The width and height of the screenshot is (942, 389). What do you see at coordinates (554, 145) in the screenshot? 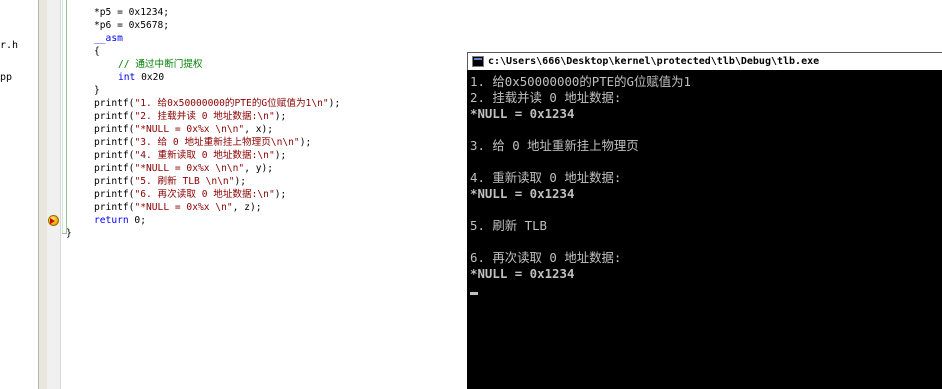
I see `console-line: 3. 给 0 地址重新挂上物理页` at bounding box center [554, 145].